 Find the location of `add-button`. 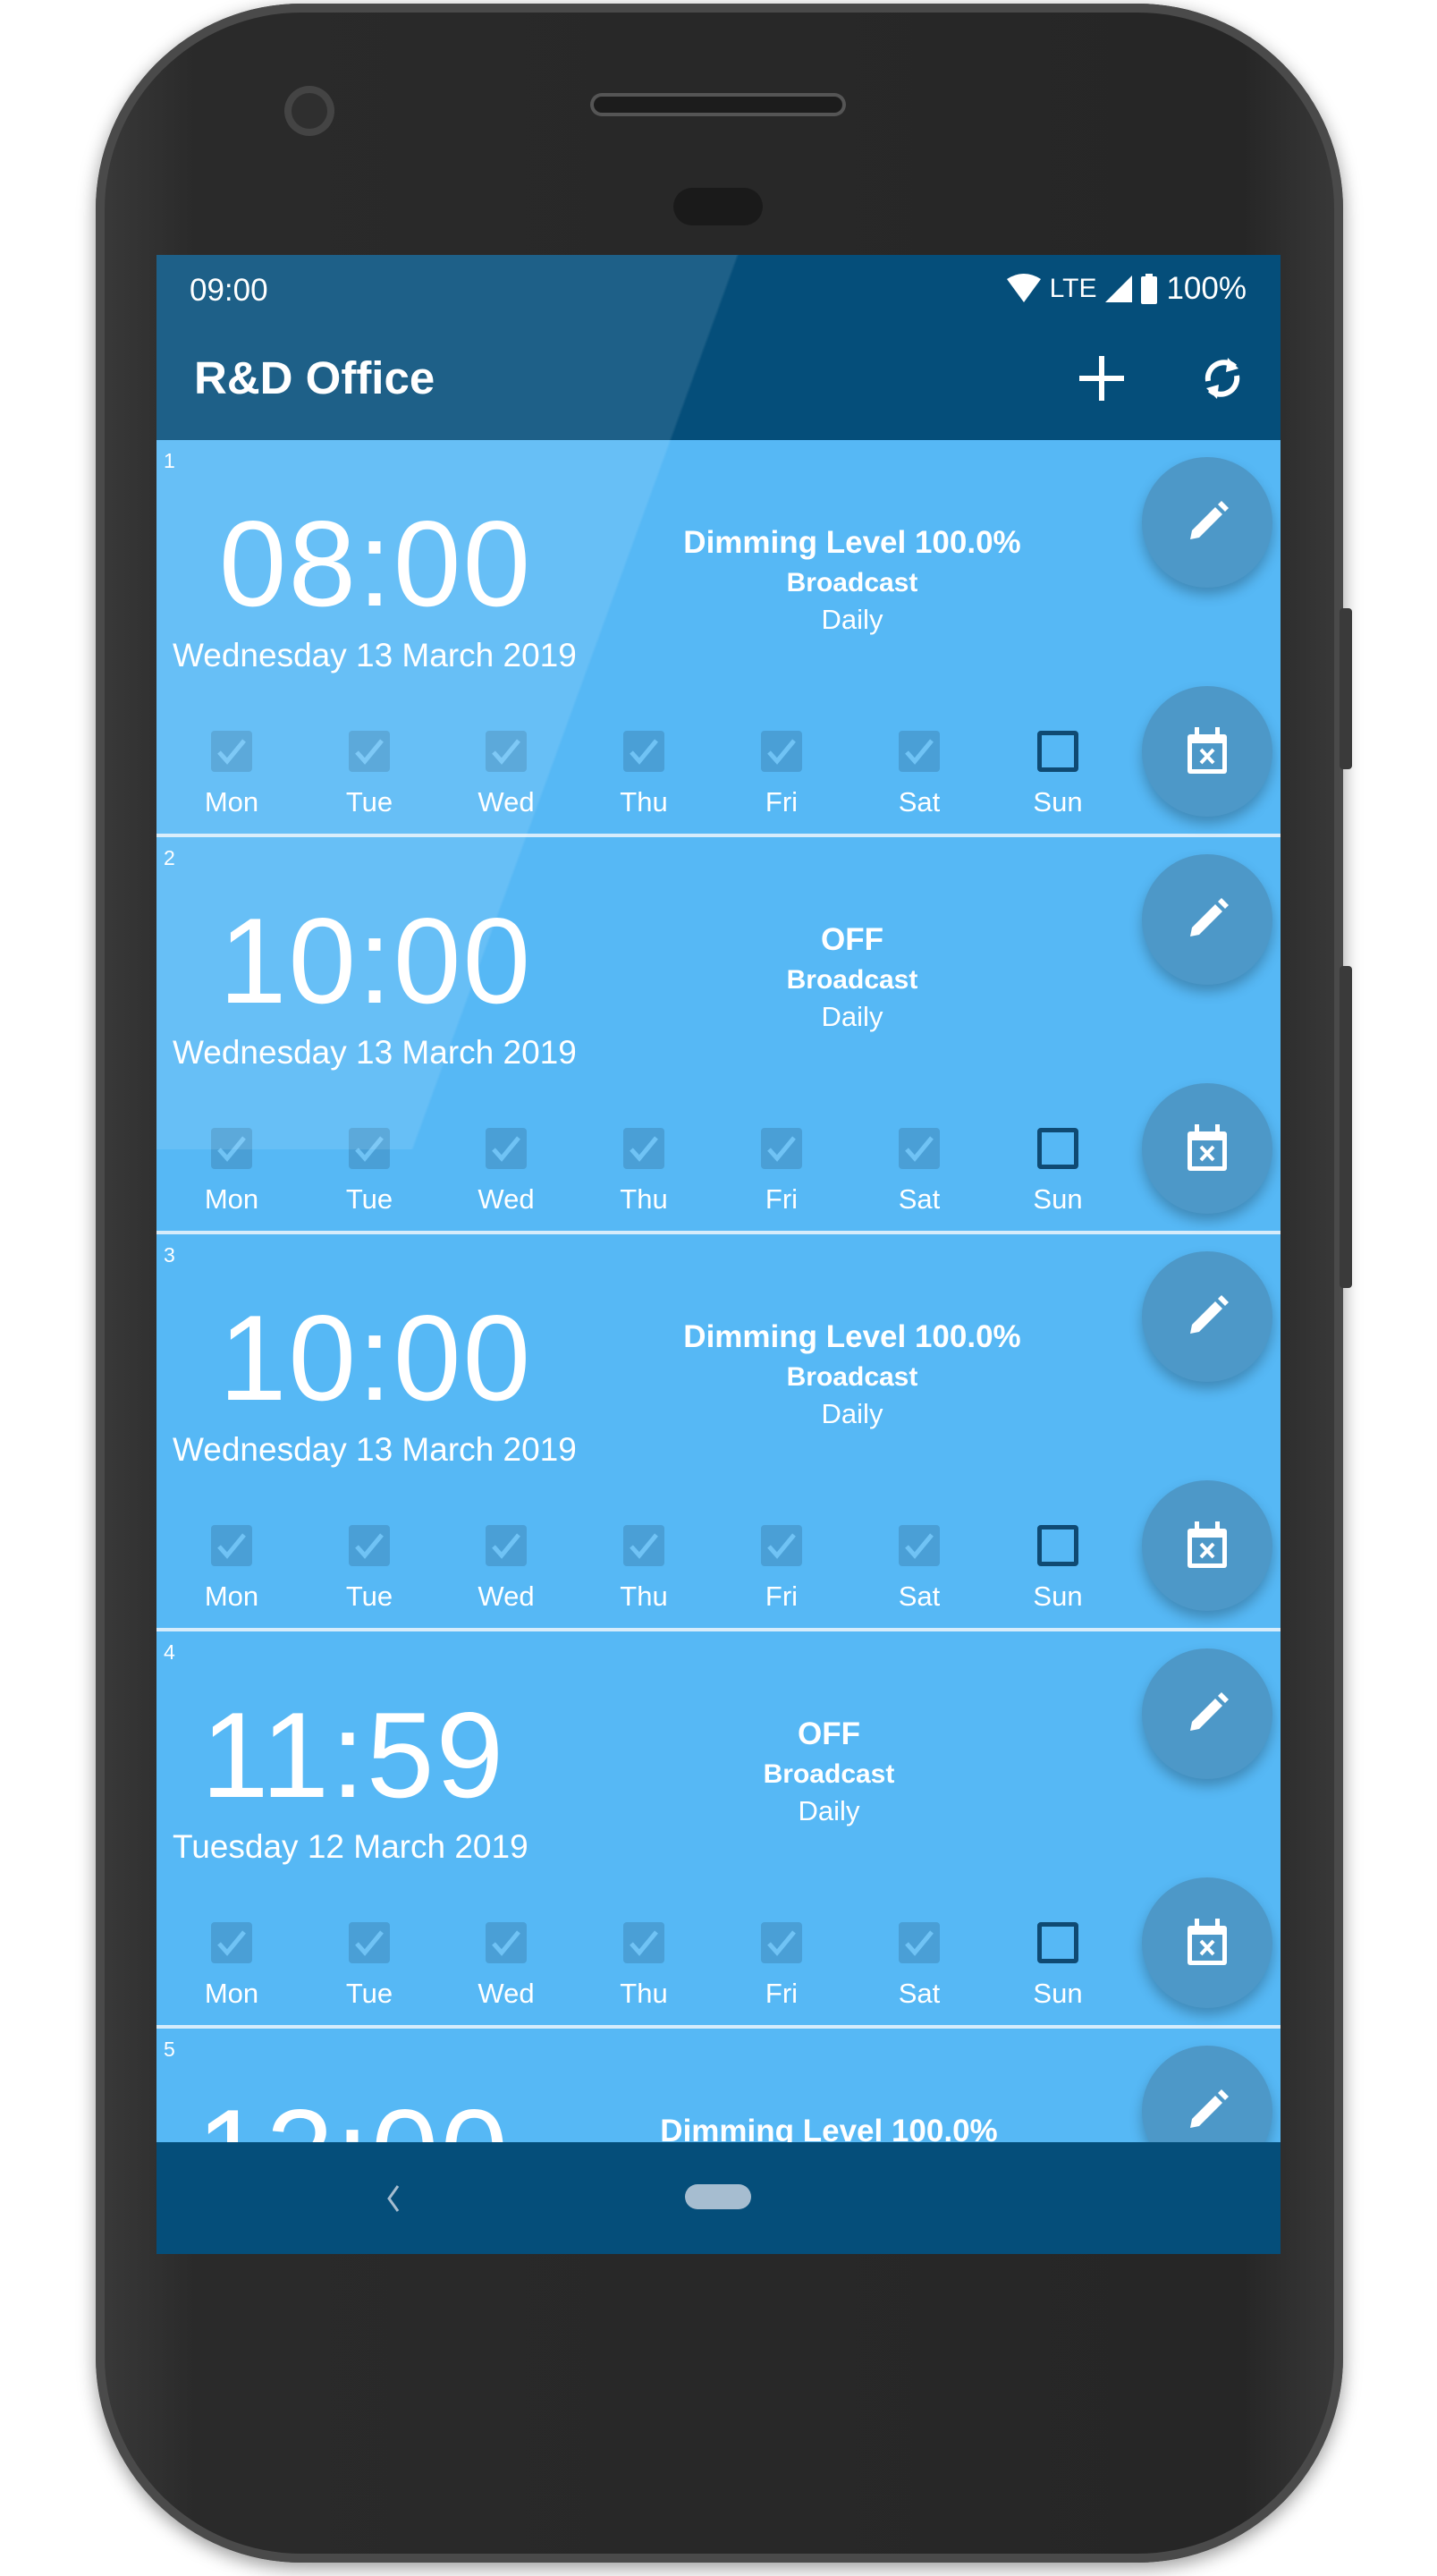

add-button is located at coordinates (1101, 378).